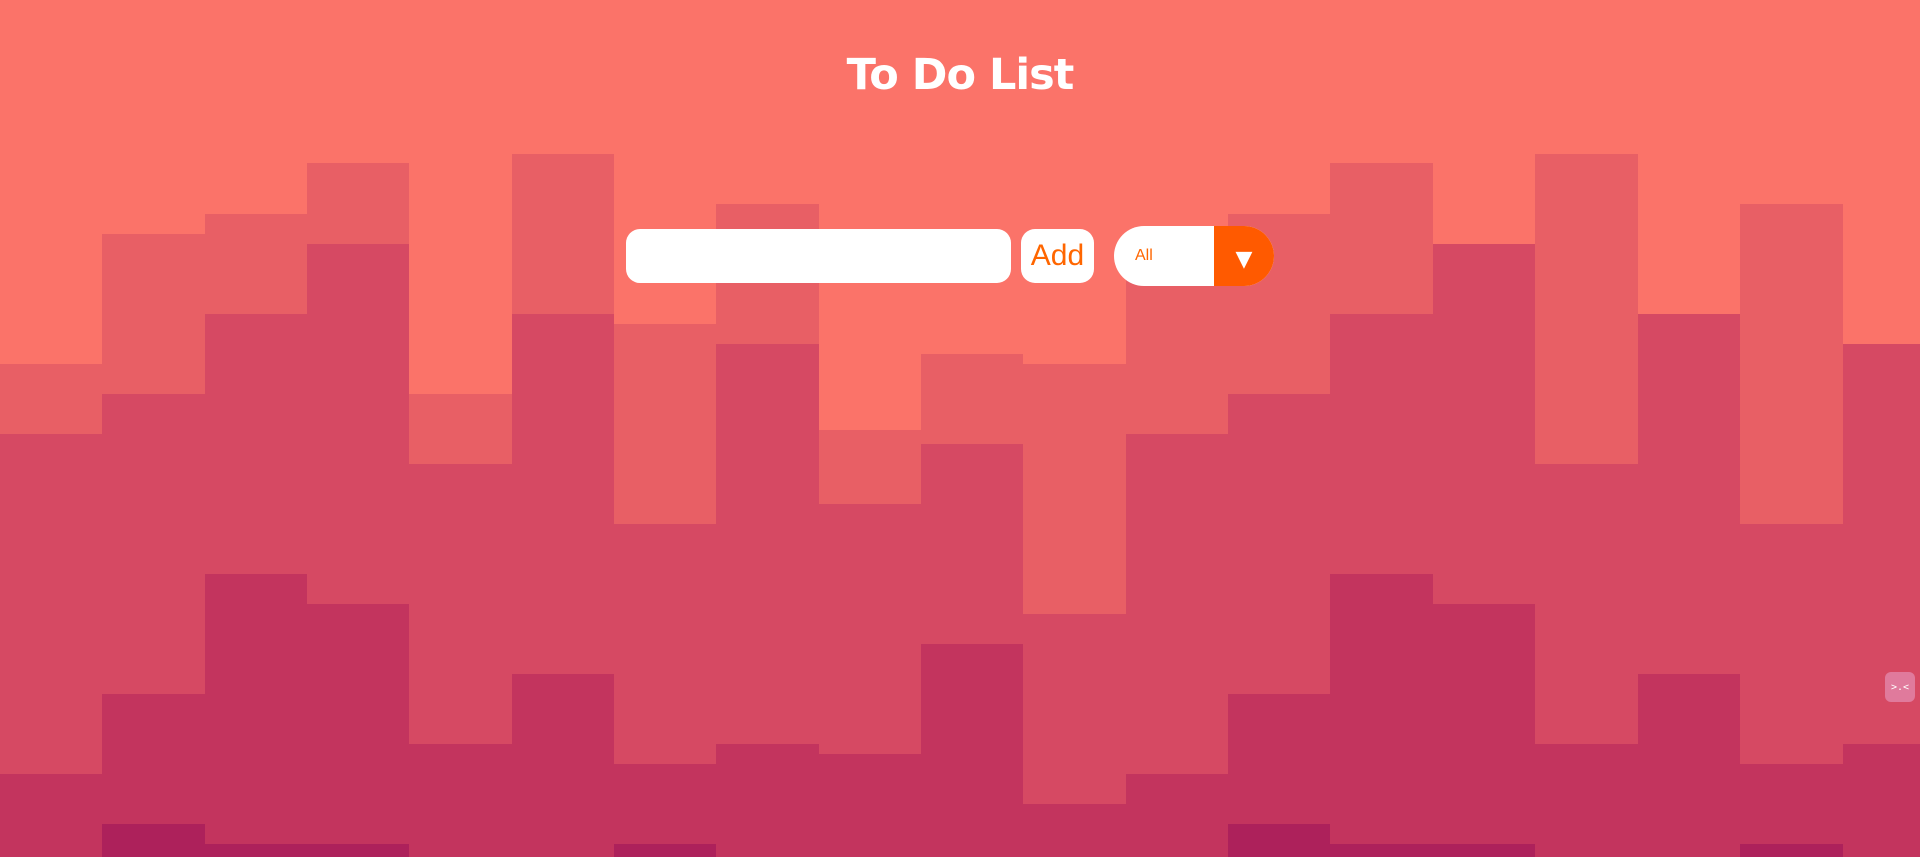  I want to click on todo-input, so click(818, 256).